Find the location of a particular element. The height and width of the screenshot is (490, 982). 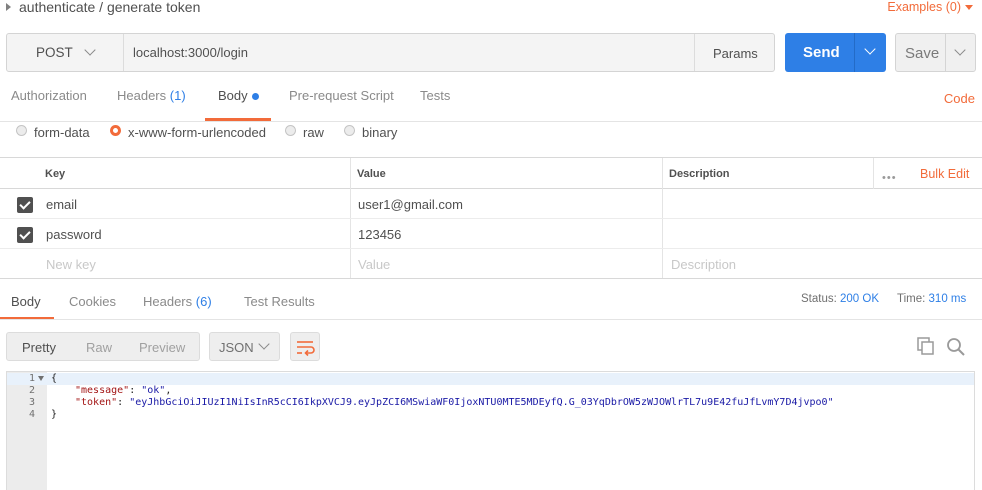

method-select: POST is located at coordinates (65, 52).